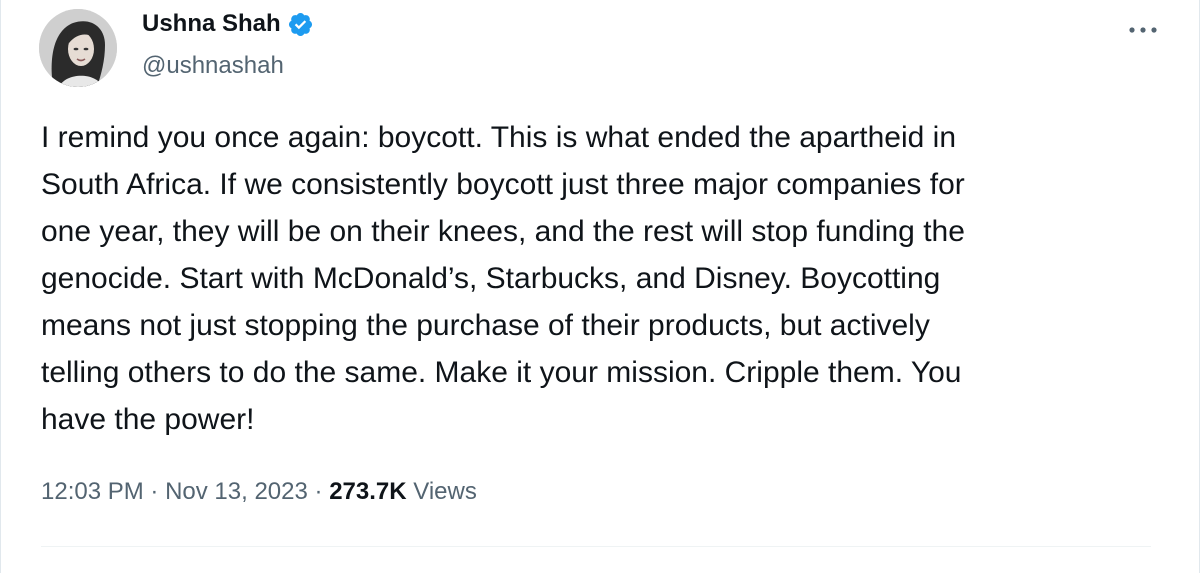 The image size is (1200, 573). Describe the element at coordinates (445, 491) in the screenshot. I see `views-label: Views` at that location.